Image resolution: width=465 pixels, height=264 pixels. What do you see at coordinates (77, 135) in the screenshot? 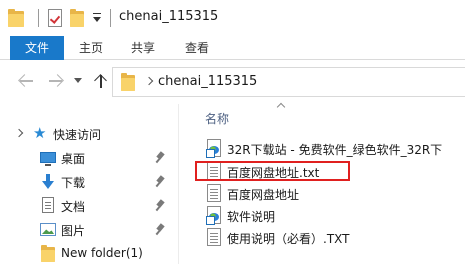
I see `nav-label: 快速访问` at bounding box center [77, 135].